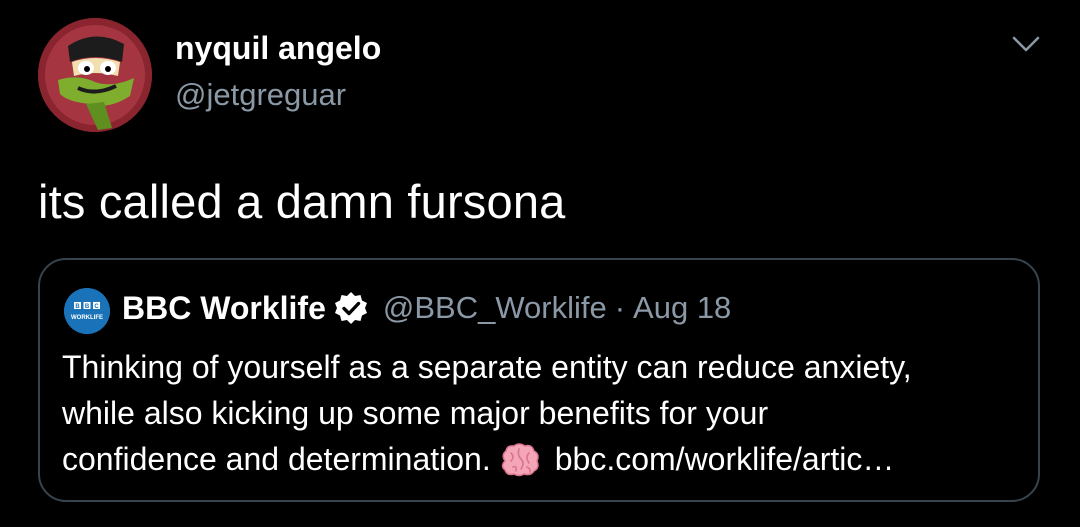 This screenshot has width=1080, height=527. I want to click on brain-emoji-icon, so click(520, 460).